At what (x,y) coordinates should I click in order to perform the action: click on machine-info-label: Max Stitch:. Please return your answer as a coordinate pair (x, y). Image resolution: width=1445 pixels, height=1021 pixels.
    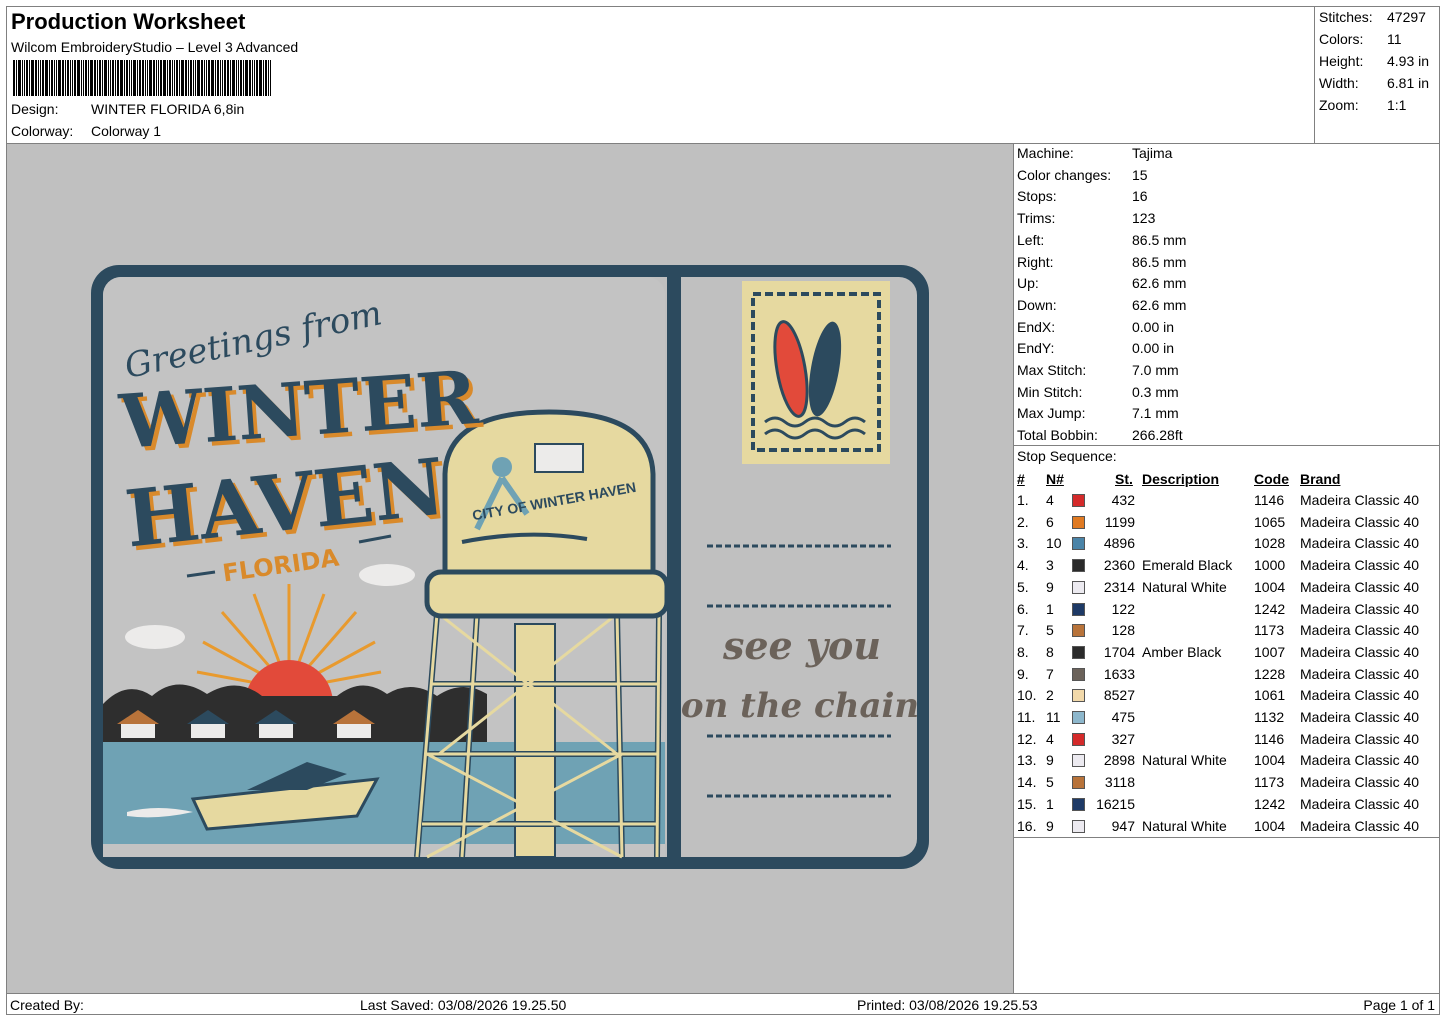
    Looking at the image, I should click on (1052, 370).